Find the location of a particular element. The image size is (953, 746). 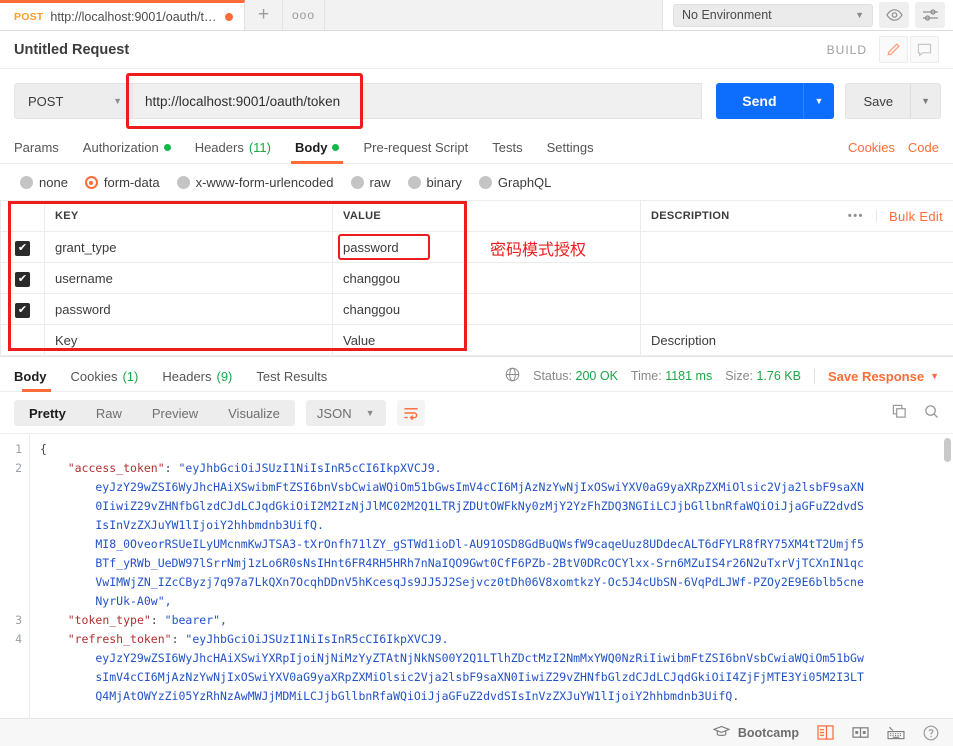

tab-tests-label: Tests is located at coordinates (507, 147).